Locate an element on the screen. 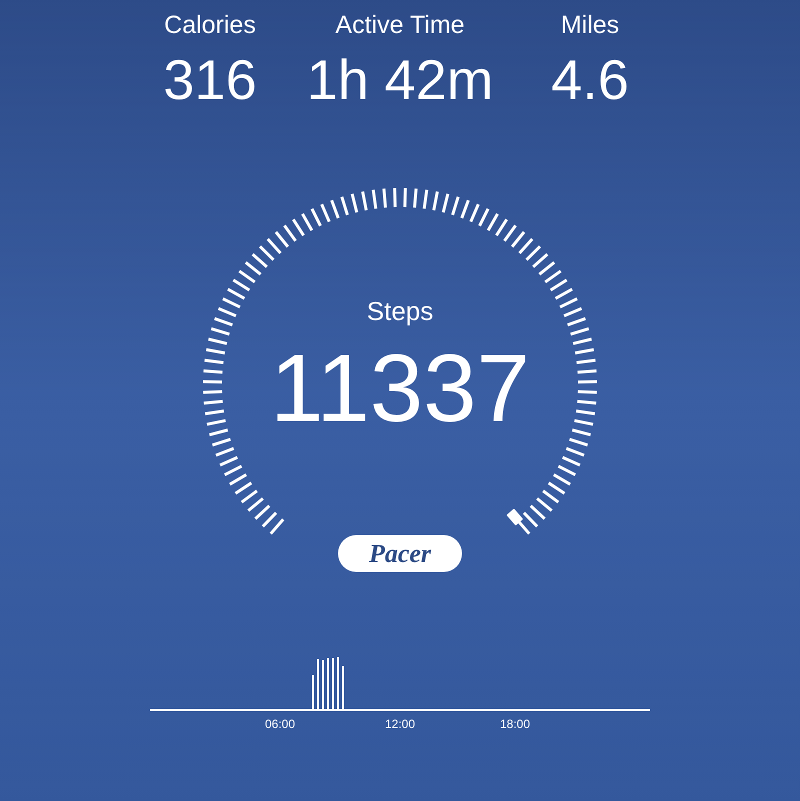  brand-logo: Pacer is located at coordinates (400, 553).